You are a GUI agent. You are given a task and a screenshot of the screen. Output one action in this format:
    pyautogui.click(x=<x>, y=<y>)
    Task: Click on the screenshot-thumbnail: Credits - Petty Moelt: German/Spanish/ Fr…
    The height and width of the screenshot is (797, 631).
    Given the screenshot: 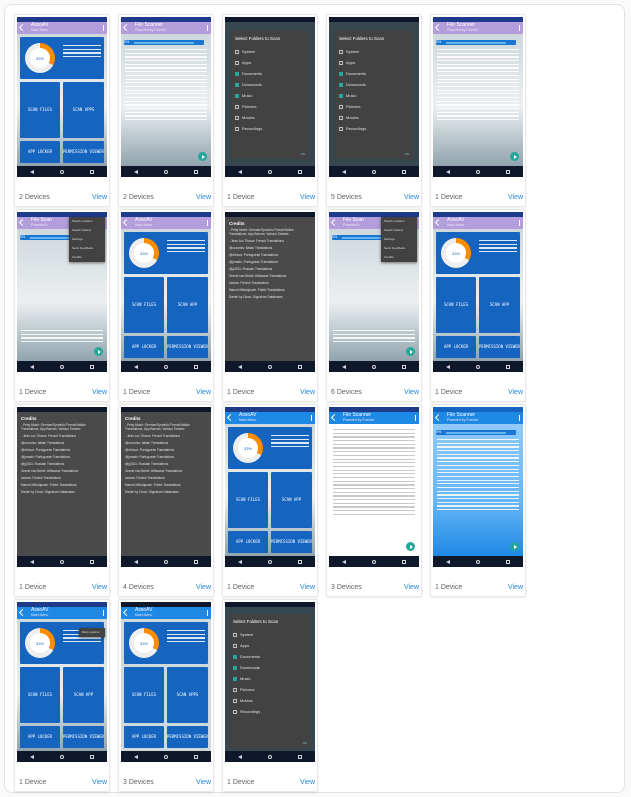 What is the action you would take?
    pyautogui.click(x=62, y=487)
    